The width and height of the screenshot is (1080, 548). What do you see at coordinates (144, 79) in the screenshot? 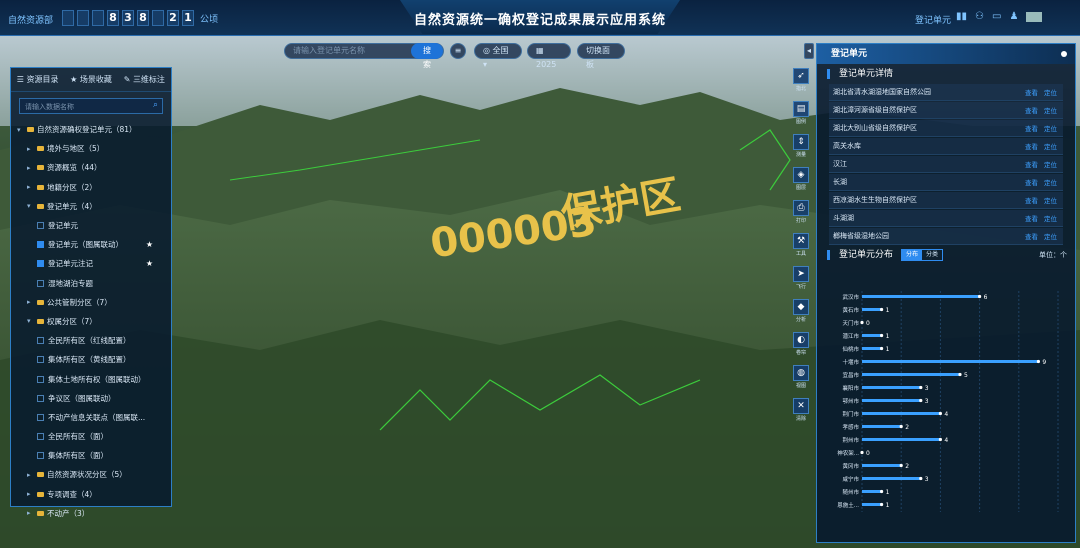
I see `tab-2: ✎ 三维标注` at bounding box center [144, 79].